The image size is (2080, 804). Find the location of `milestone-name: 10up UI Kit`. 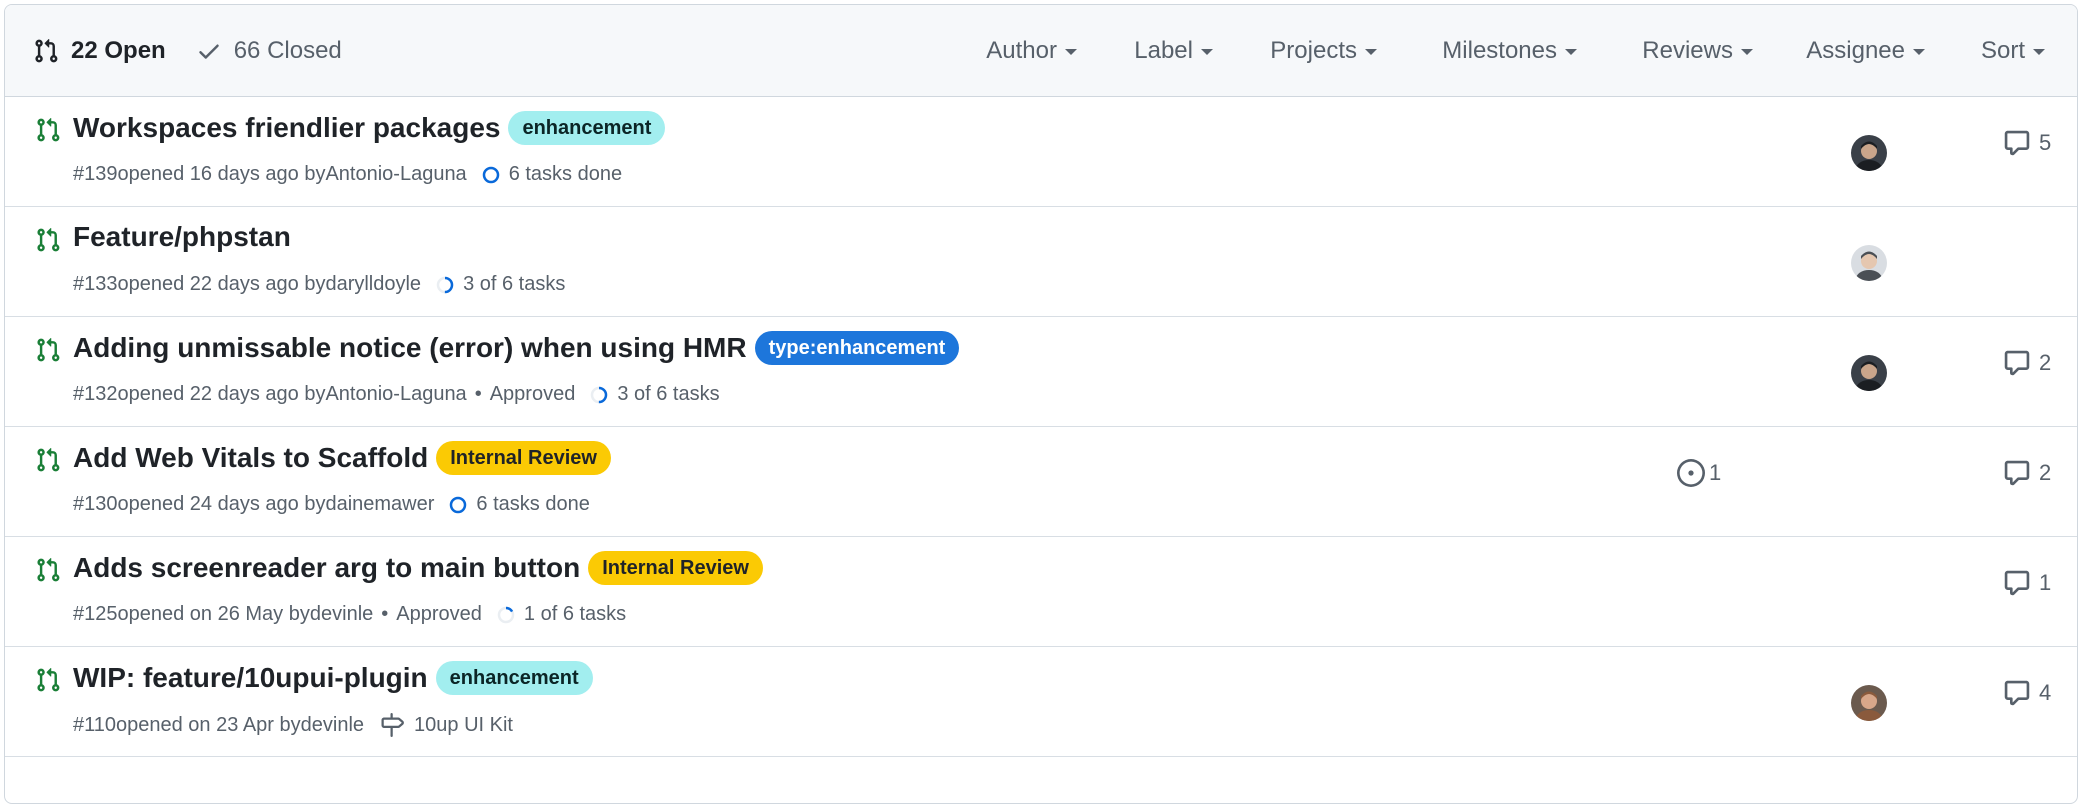

milestone-name: 10up UI Kit is located at coordinates (463, 724).